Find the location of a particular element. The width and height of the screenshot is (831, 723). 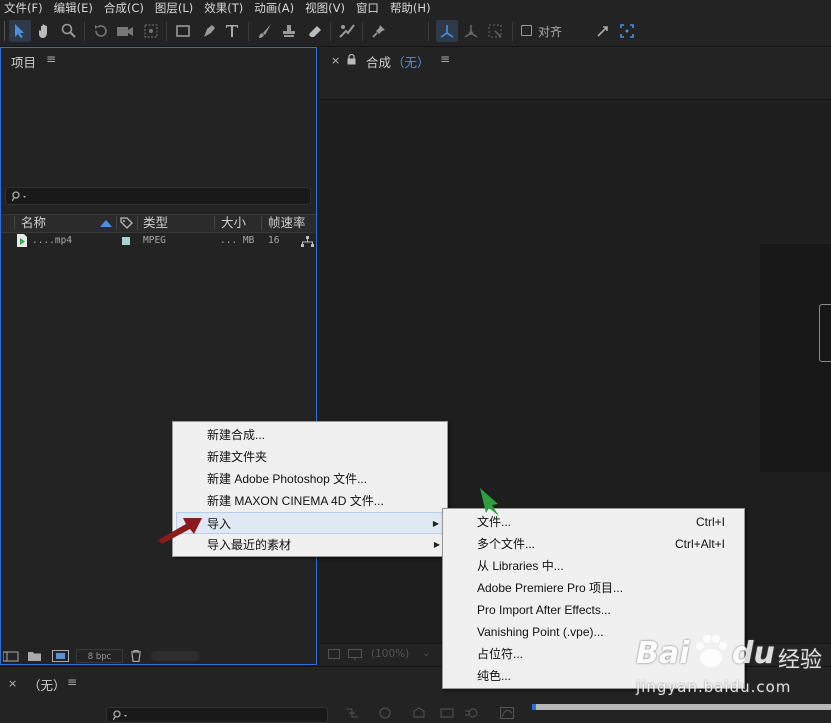

shy-icon is located at coordinates (419, 713).